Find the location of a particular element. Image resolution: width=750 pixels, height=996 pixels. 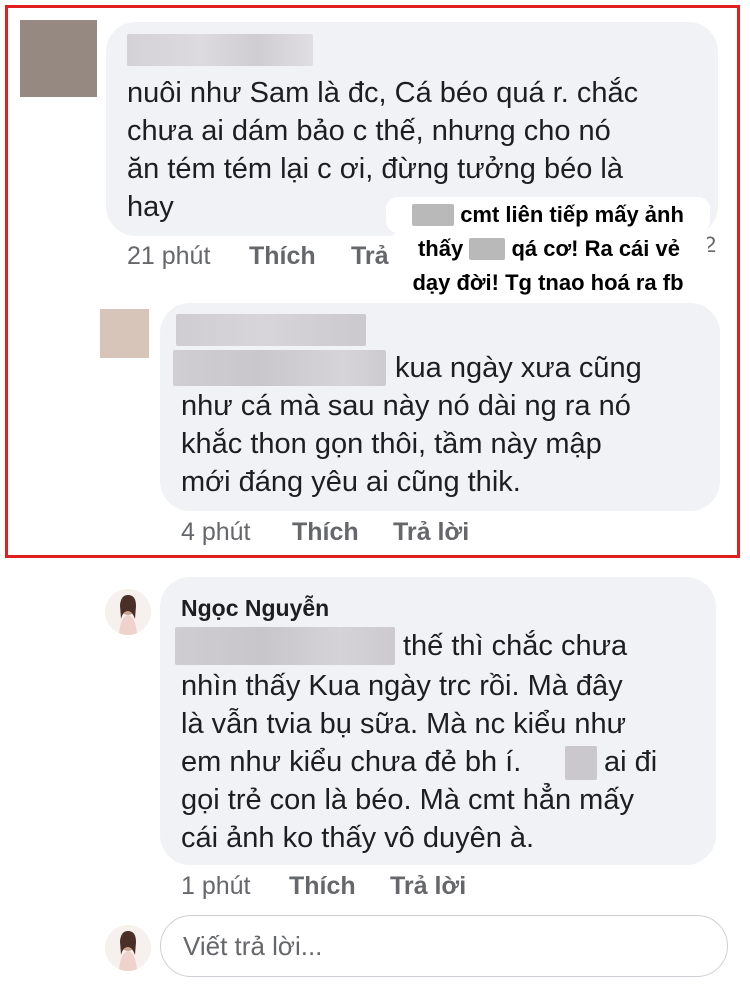

annotation-caption: dạy đời! Tg tnao hoá ra fb is located at coordinates (548, 283).